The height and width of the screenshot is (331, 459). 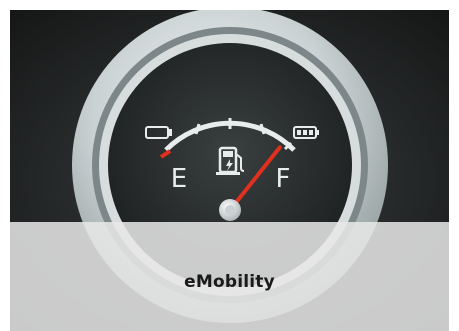 I want to click on full-label: F, so click(x=283, y=179).